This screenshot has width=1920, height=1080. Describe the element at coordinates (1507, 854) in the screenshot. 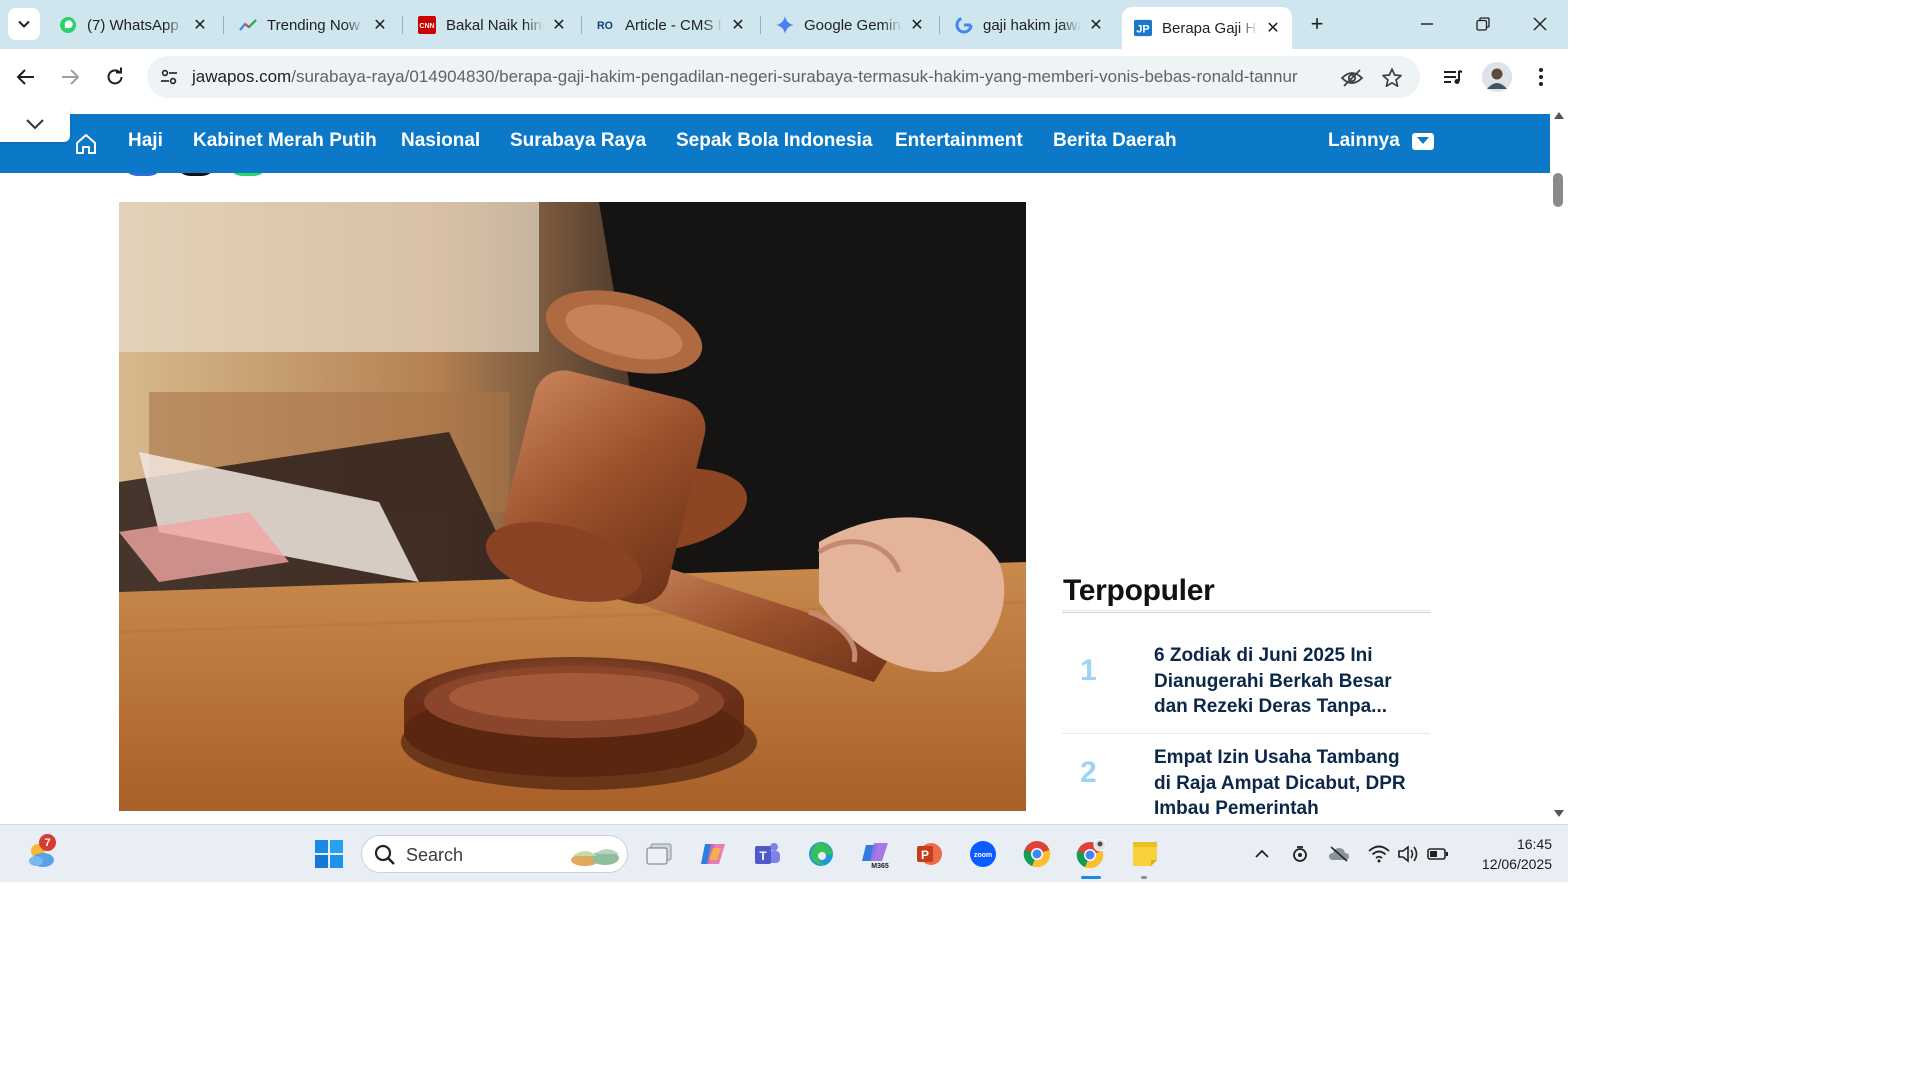

I see `system-clock: 16:45 12/06/2025` at that location.